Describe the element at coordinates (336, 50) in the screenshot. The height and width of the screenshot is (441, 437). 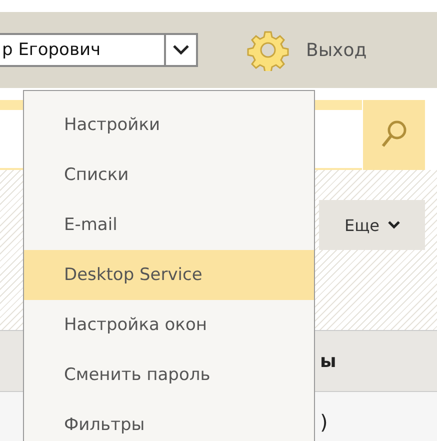
I see `logout-link: Выход` at that location.